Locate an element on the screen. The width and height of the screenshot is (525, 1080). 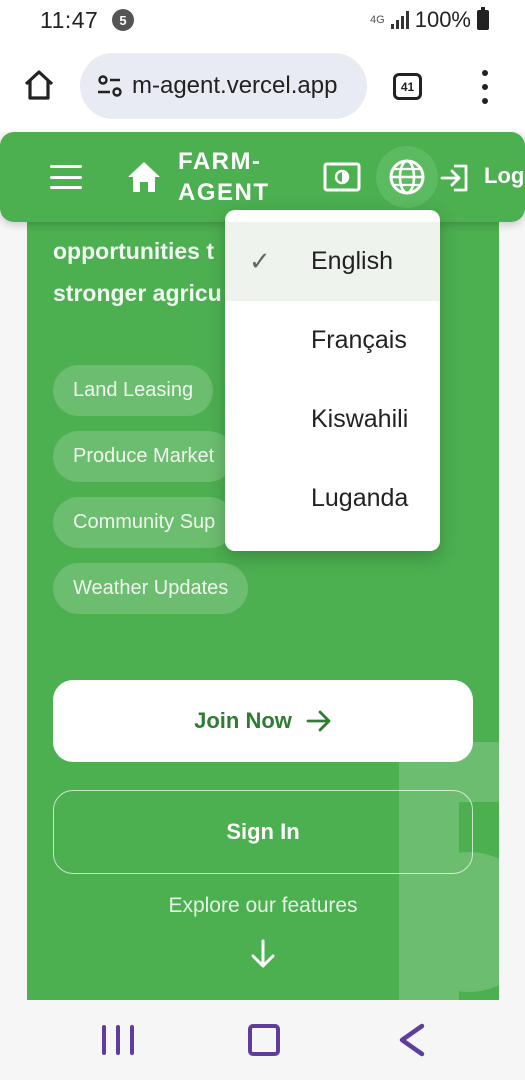
sign-in-label: Sign In is located at coordinates (263, 831).